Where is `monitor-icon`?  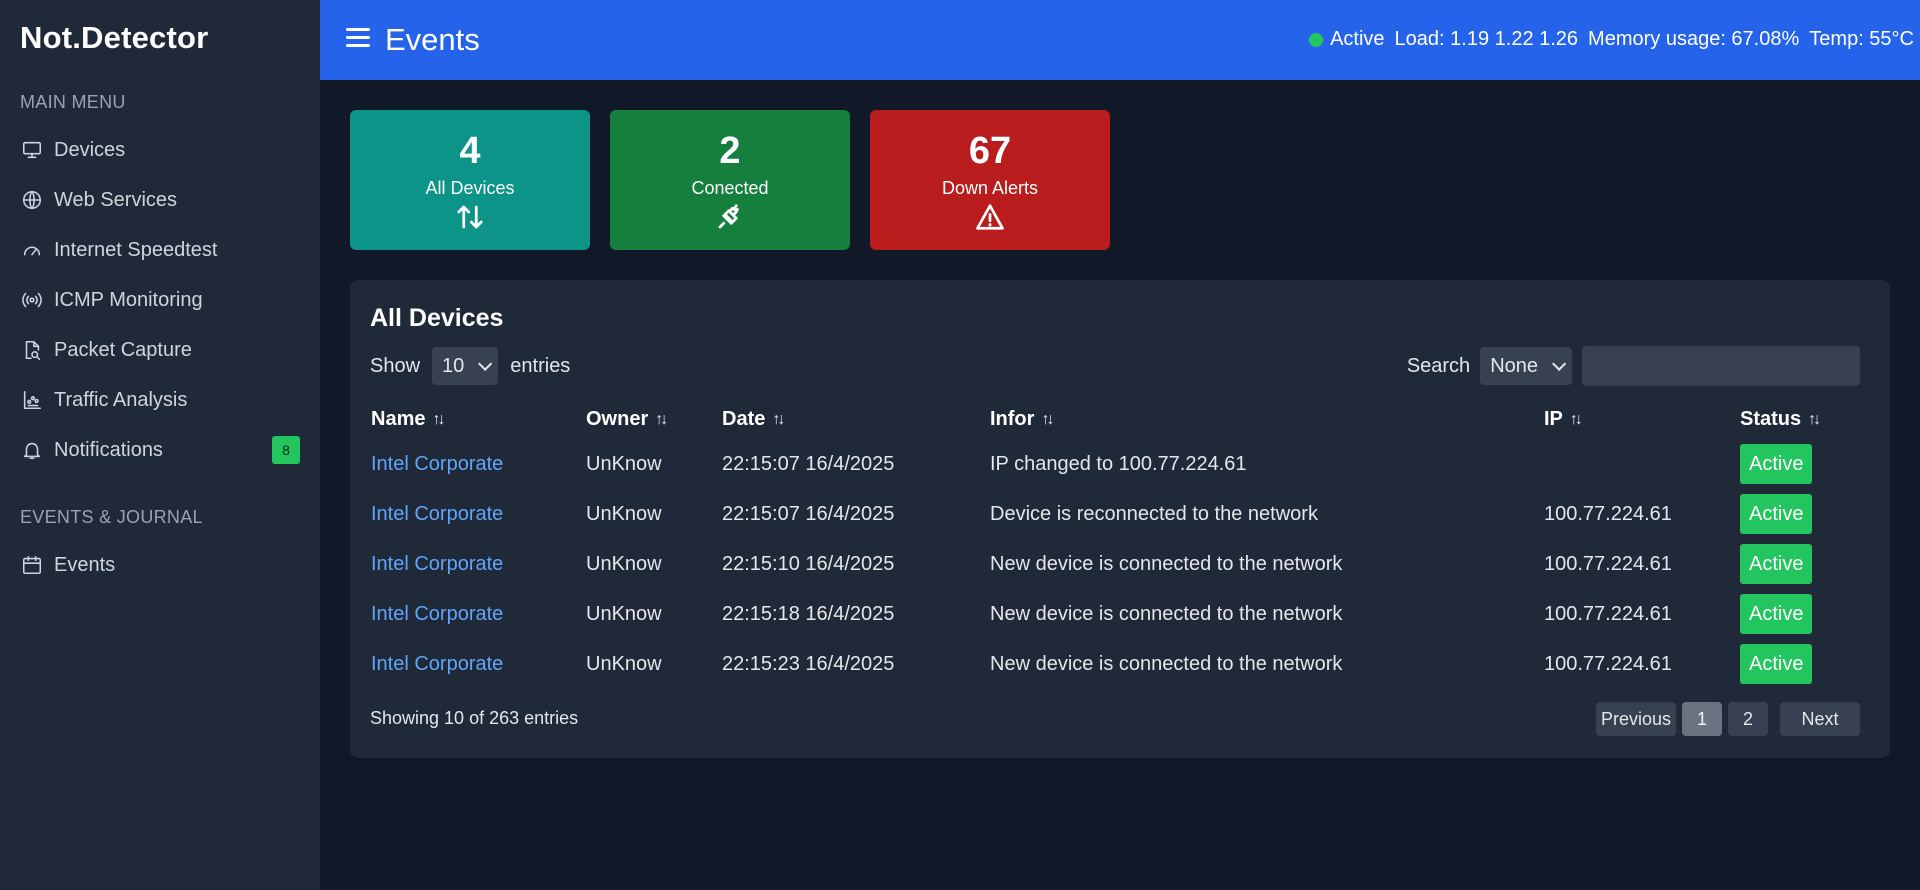
monitor-icon is located at coordinates (32, 150).